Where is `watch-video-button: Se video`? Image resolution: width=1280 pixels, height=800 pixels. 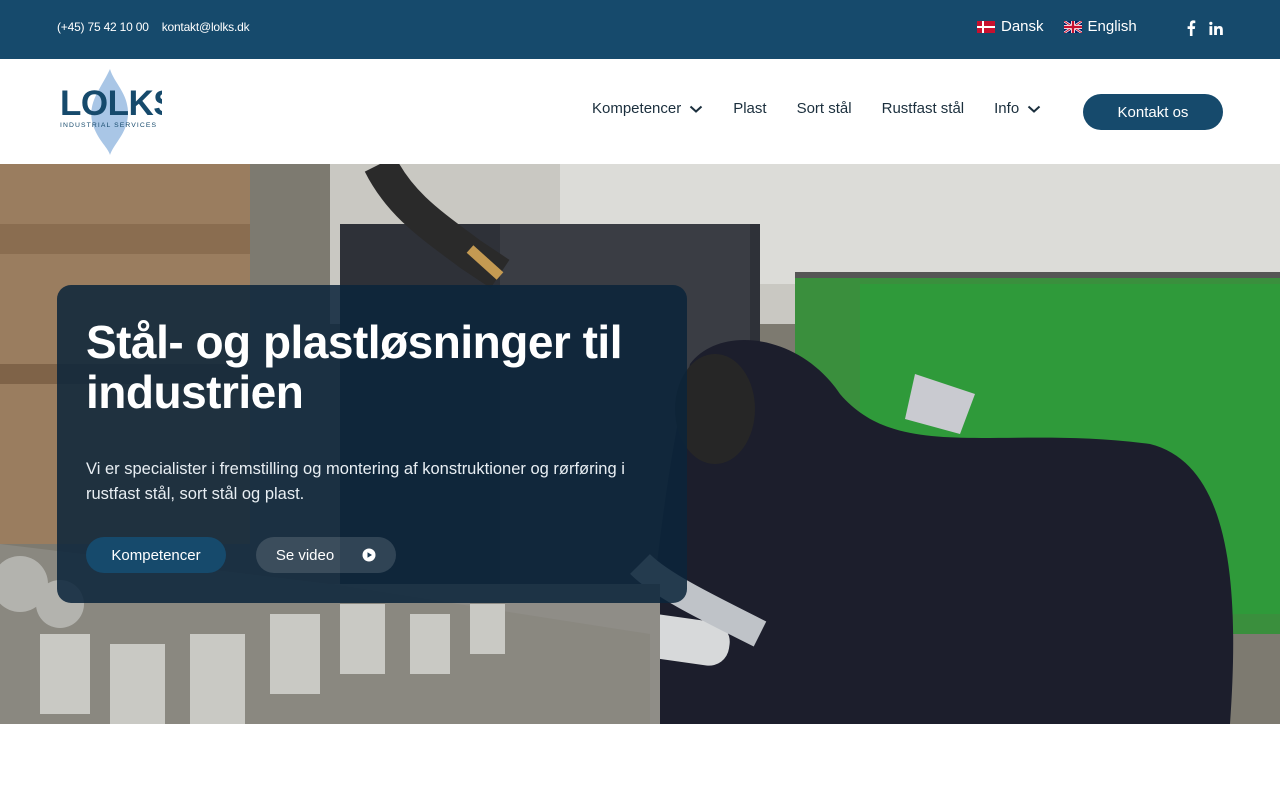 watch-video-button: Se video is located at coordinates (326, 555).